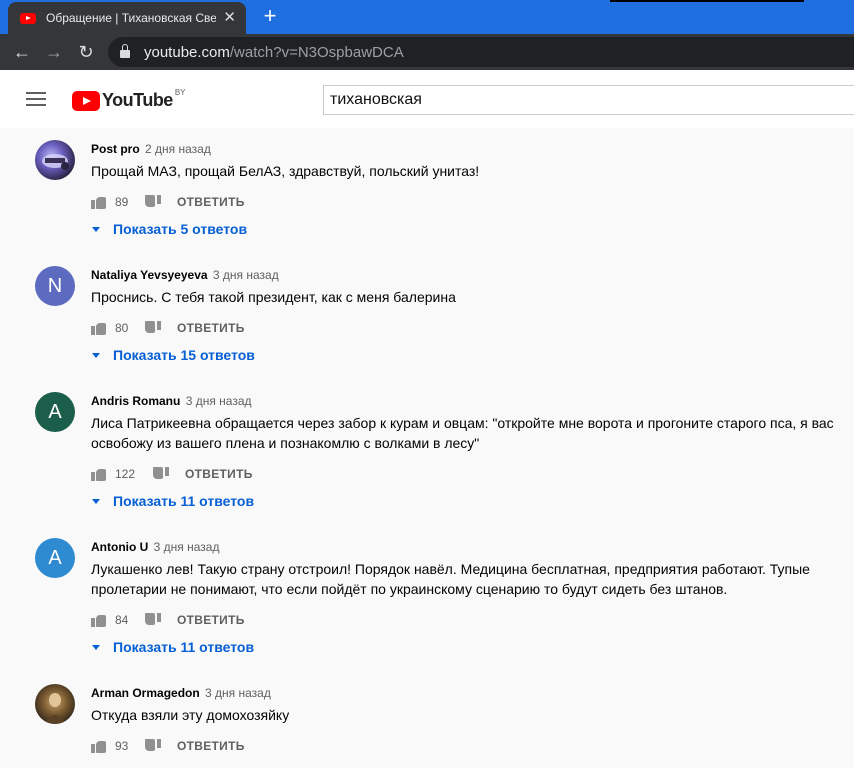 The width and height of the screenshot is (854, 768). I want to click on comment-actions: 89 ОТВЕТИТЬ, so click(168, 202).